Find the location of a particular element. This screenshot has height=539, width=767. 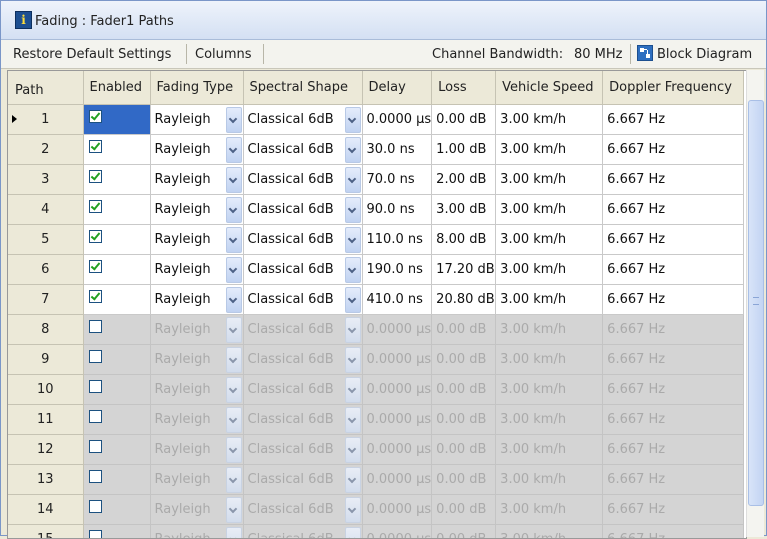

path-number-cell: 8 is located at coordinates (45, 330).